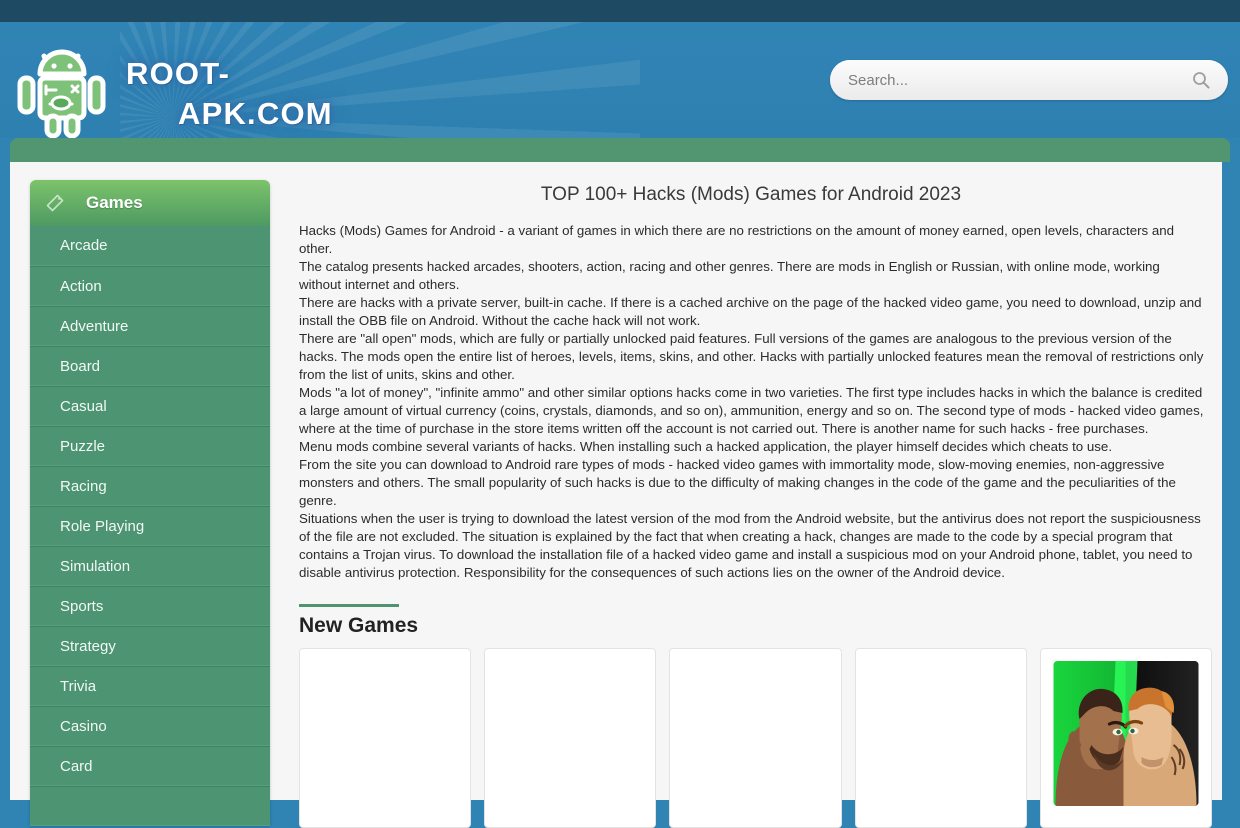  What do you see at coordinates (5, 469) in the screenshot?
I see `left-gutter` at bounding box center [5, 469].